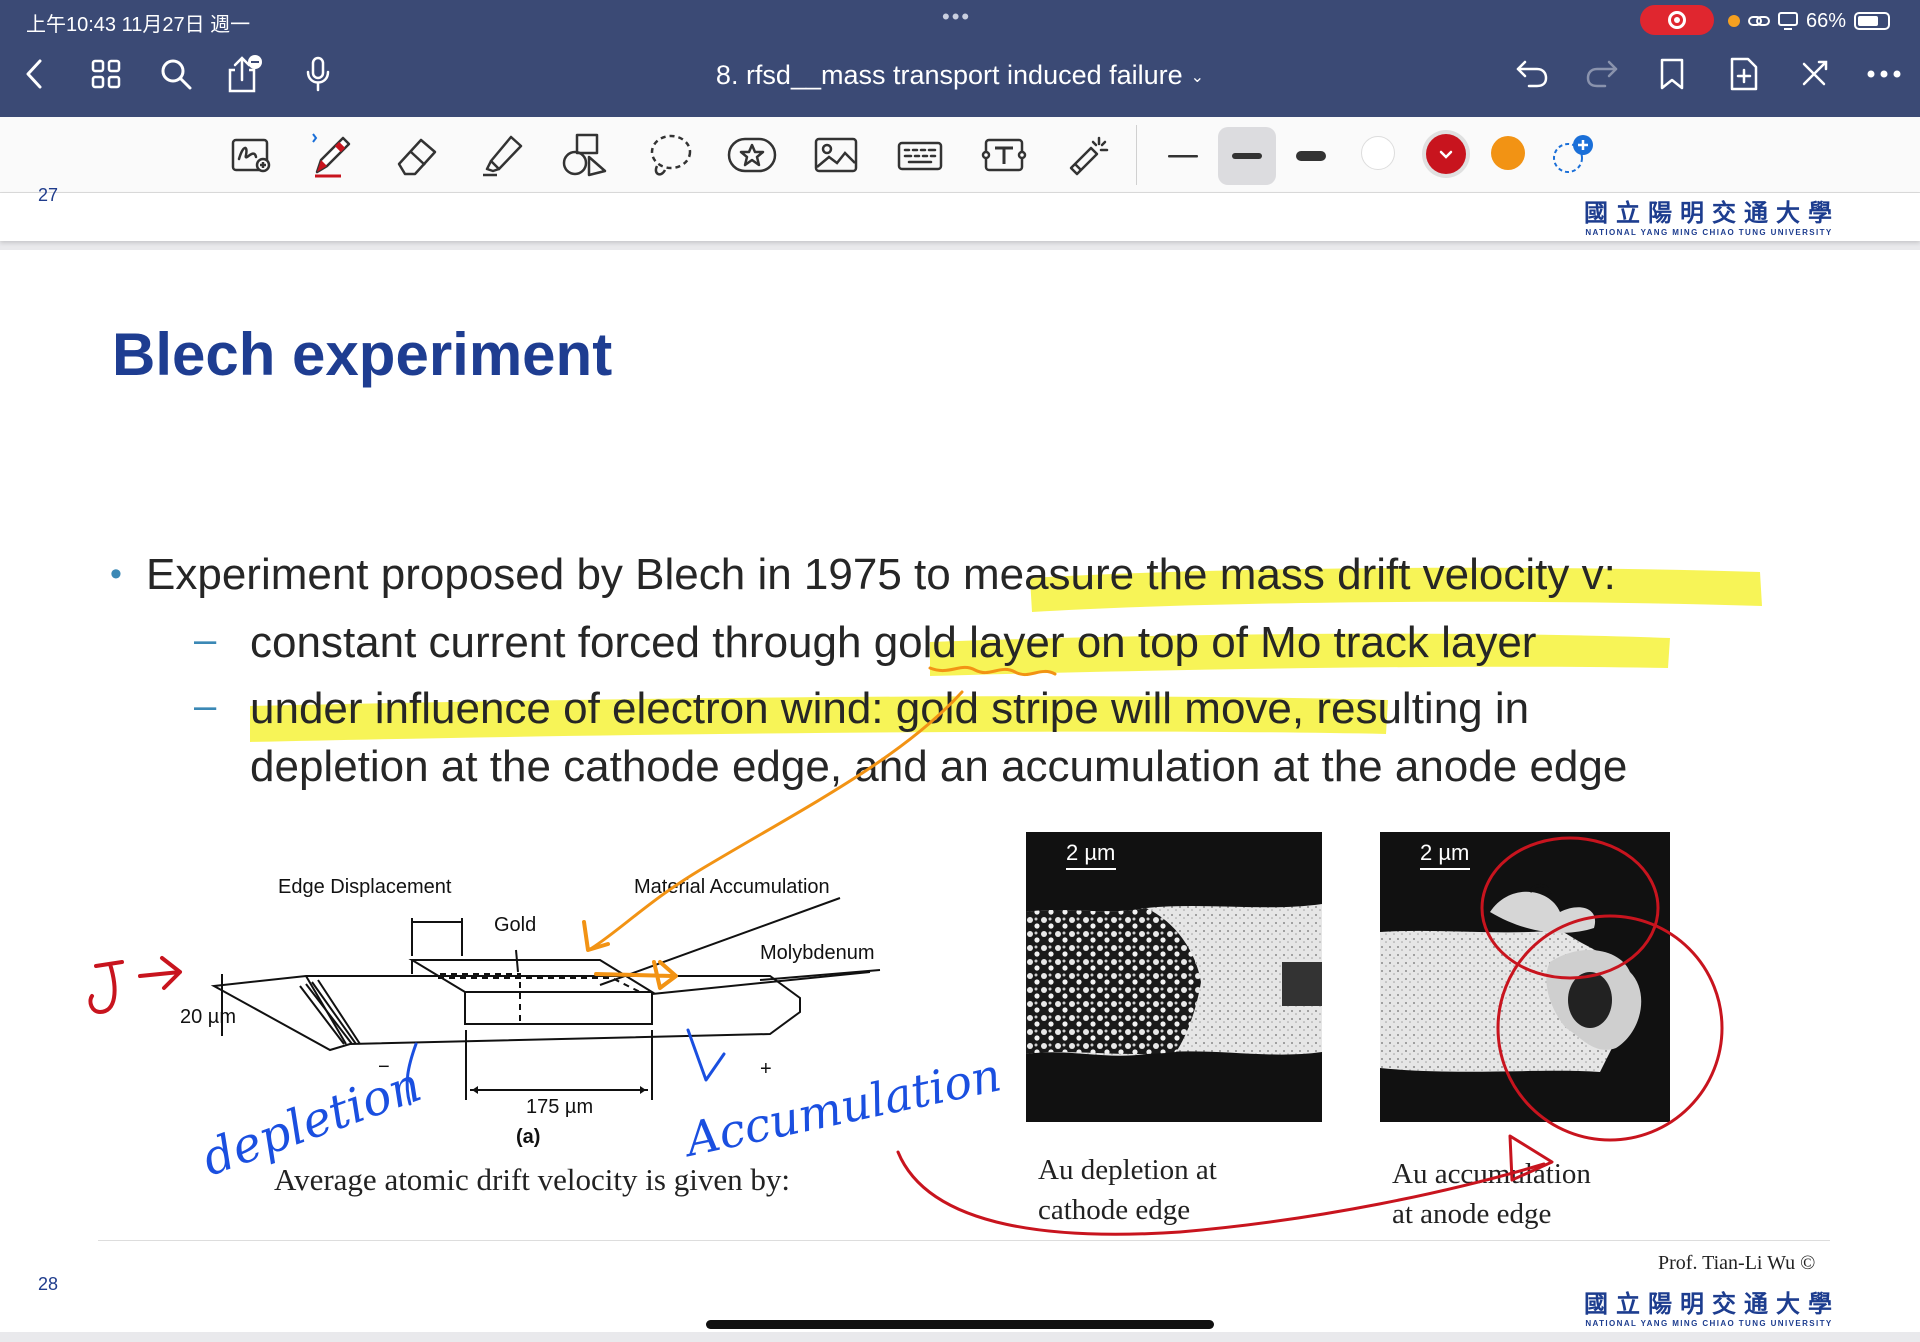 The width and height of the screenshot is (1920, 1342). What do you see at coordinates (1814, 74) in the screenshot?
I see `close-icon` at bounding box center [1814, 74].